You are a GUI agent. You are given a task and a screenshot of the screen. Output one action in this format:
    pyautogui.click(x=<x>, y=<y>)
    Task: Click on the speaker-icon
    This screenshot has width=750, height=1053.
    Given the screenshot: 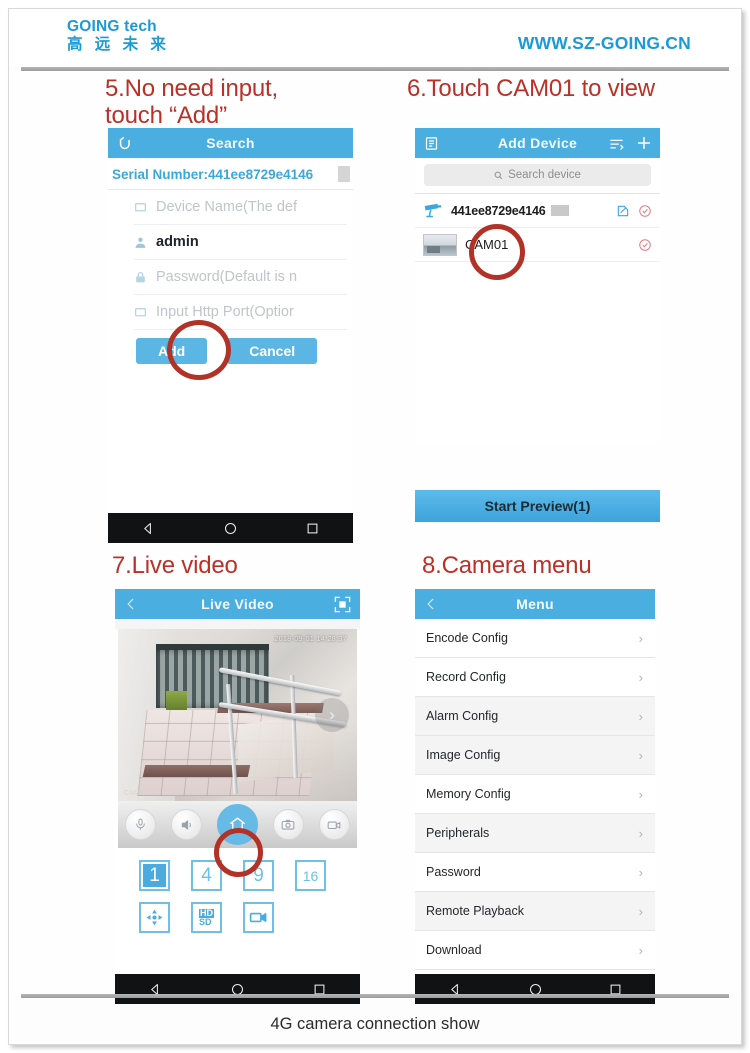 What is the action you would take?
    pyautogui.click(x=187, y=824)
    